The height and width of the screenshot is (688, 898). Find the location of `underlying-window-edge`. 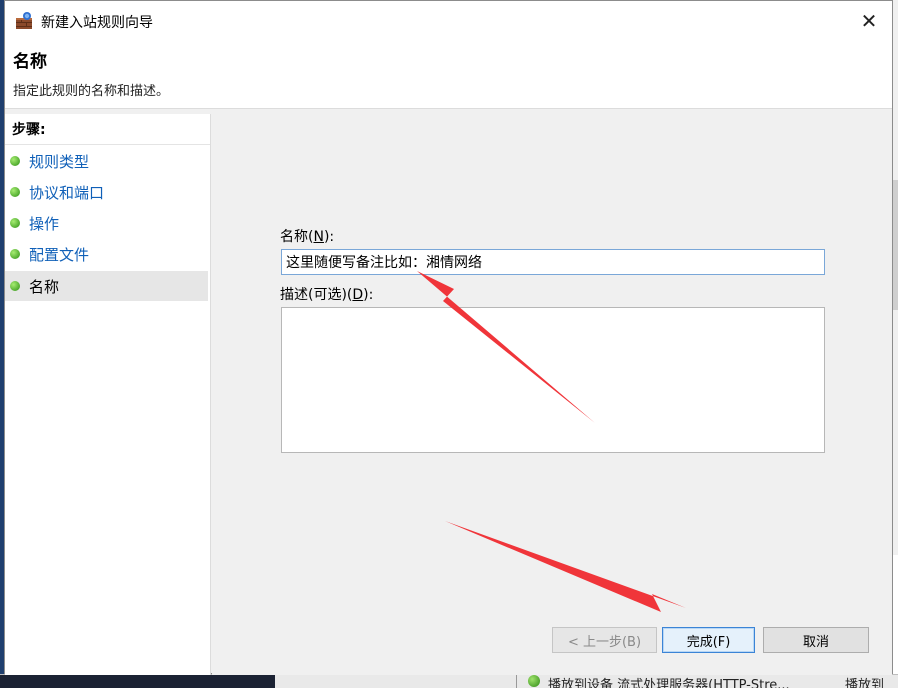

underlying-window-edge is located at coordinates (895, 344).